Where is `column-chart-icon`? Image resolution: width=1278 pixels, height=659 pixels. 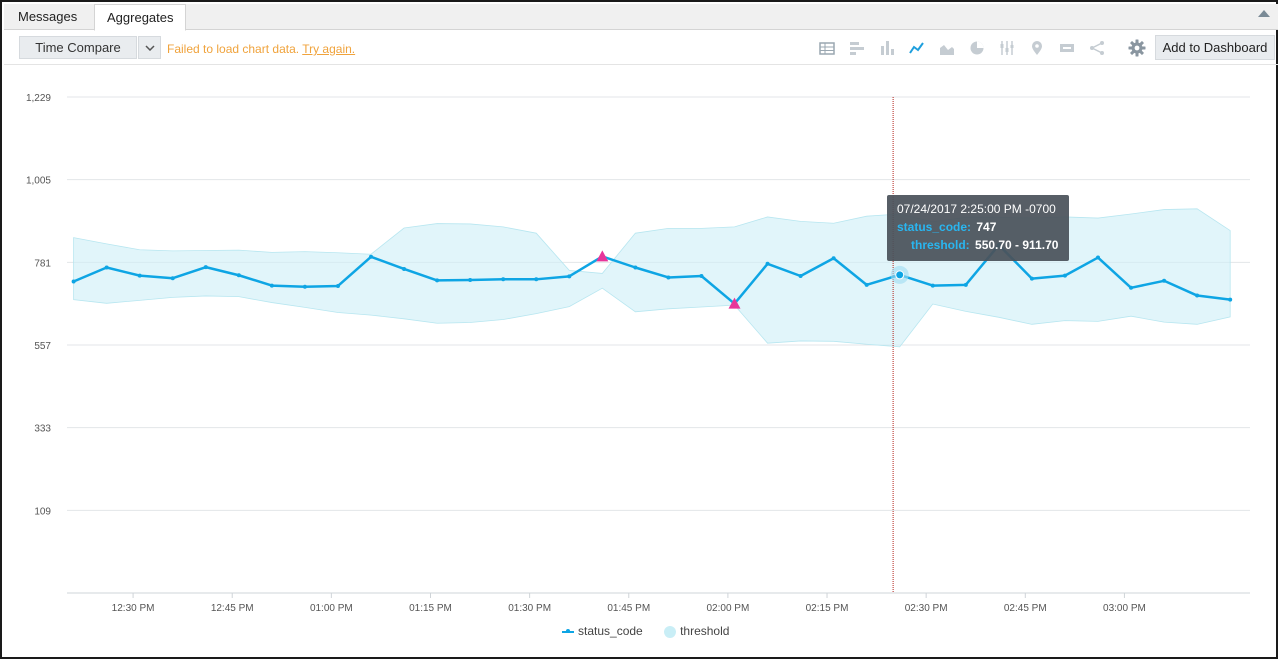
column-chart-icon is located at coordinates (887, 48).